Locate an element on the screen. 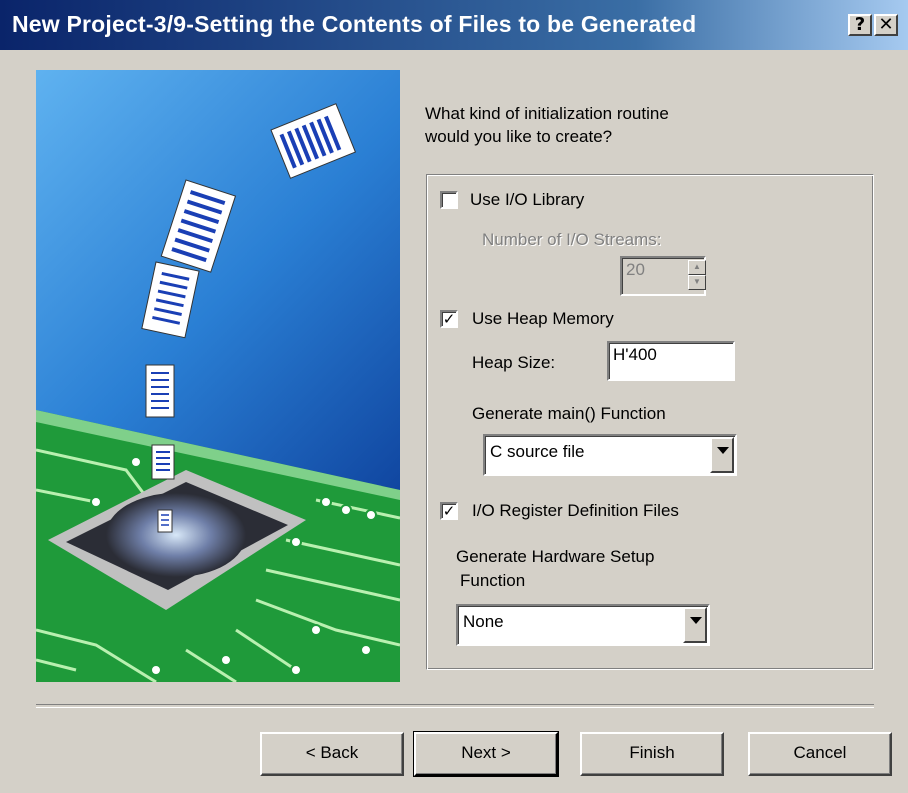 The height and width of the screenshot is (793, 908). close-icon: ✕ is located at coordinates (886, 24).